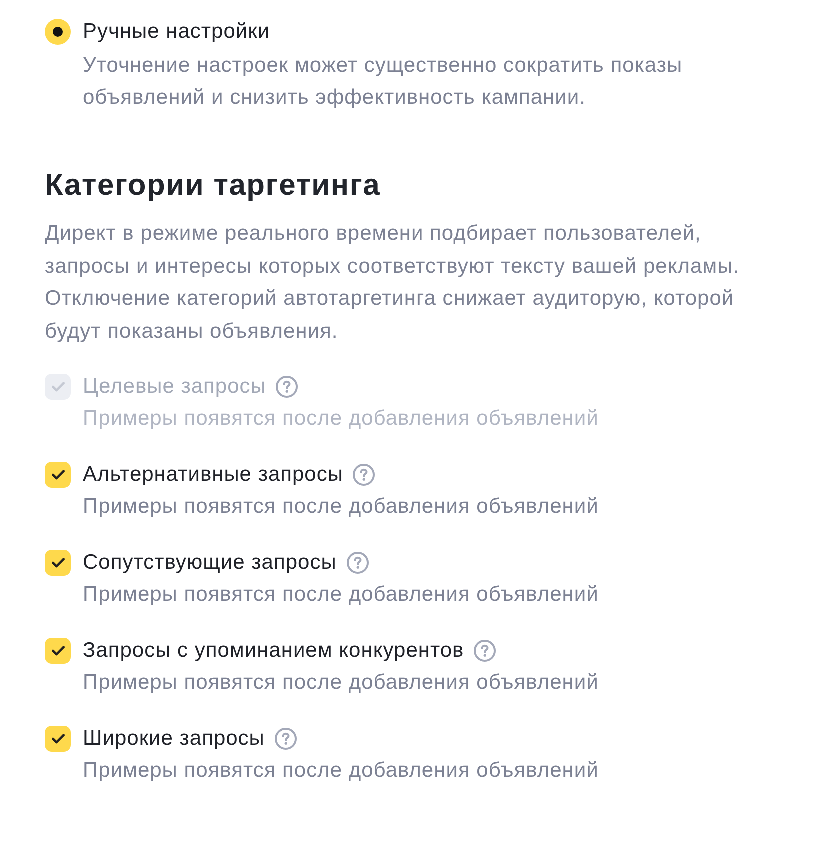 The image size is (816, 841). Describe the element at coordinates (393, 282) in the screenshot. I see `section-description: Директ в режиме реального времени подбирает пользователей, запросы и интересы которых соответствуют тексту вашей рекламы. Отключение категорий автотаргетинга снижает аудиторую, которой будут показаны объявления.` at that location.